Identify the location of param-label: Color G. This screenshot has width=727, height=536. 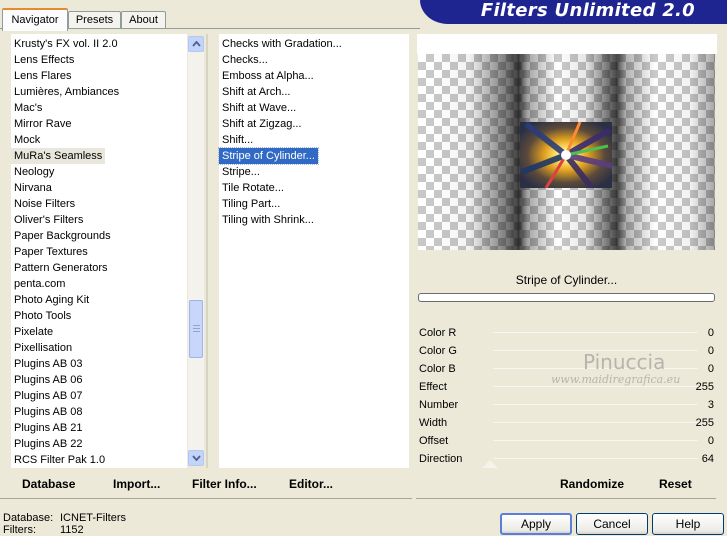
(438, 351).